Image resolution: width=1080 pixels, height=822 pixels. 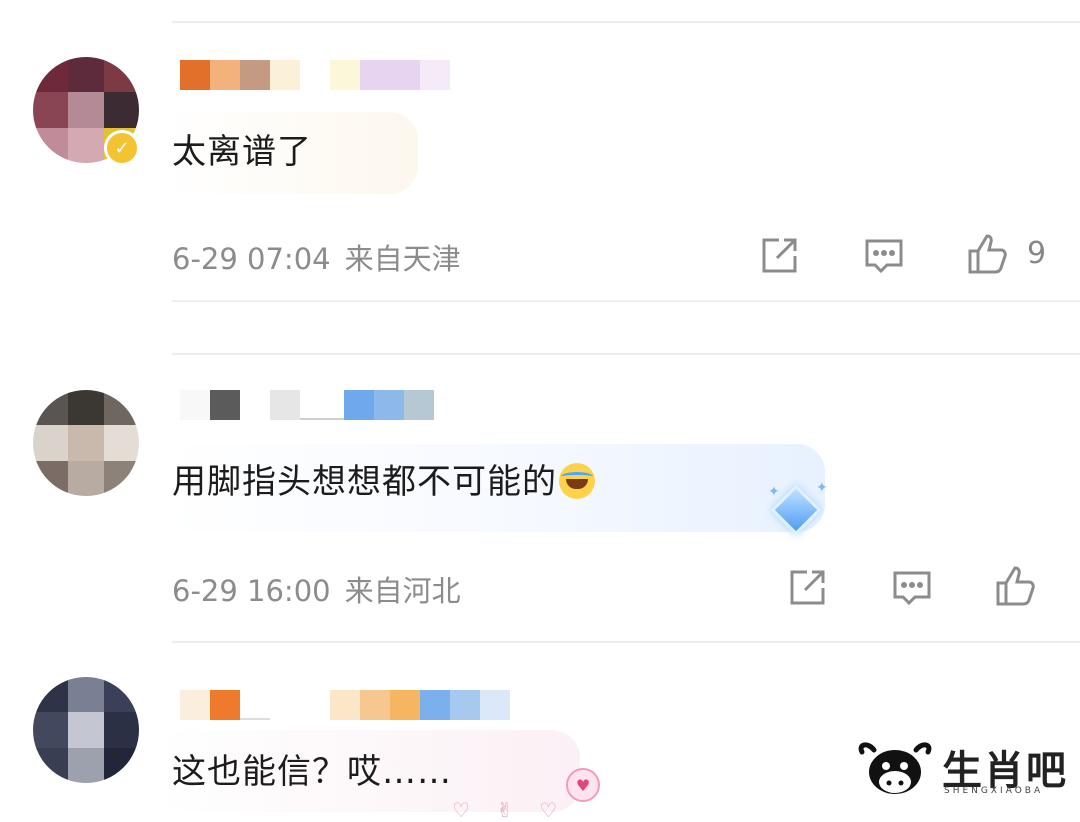 I want to click on comment-text: 用脚指头想想都不可能的, so click(x=383, y=482).